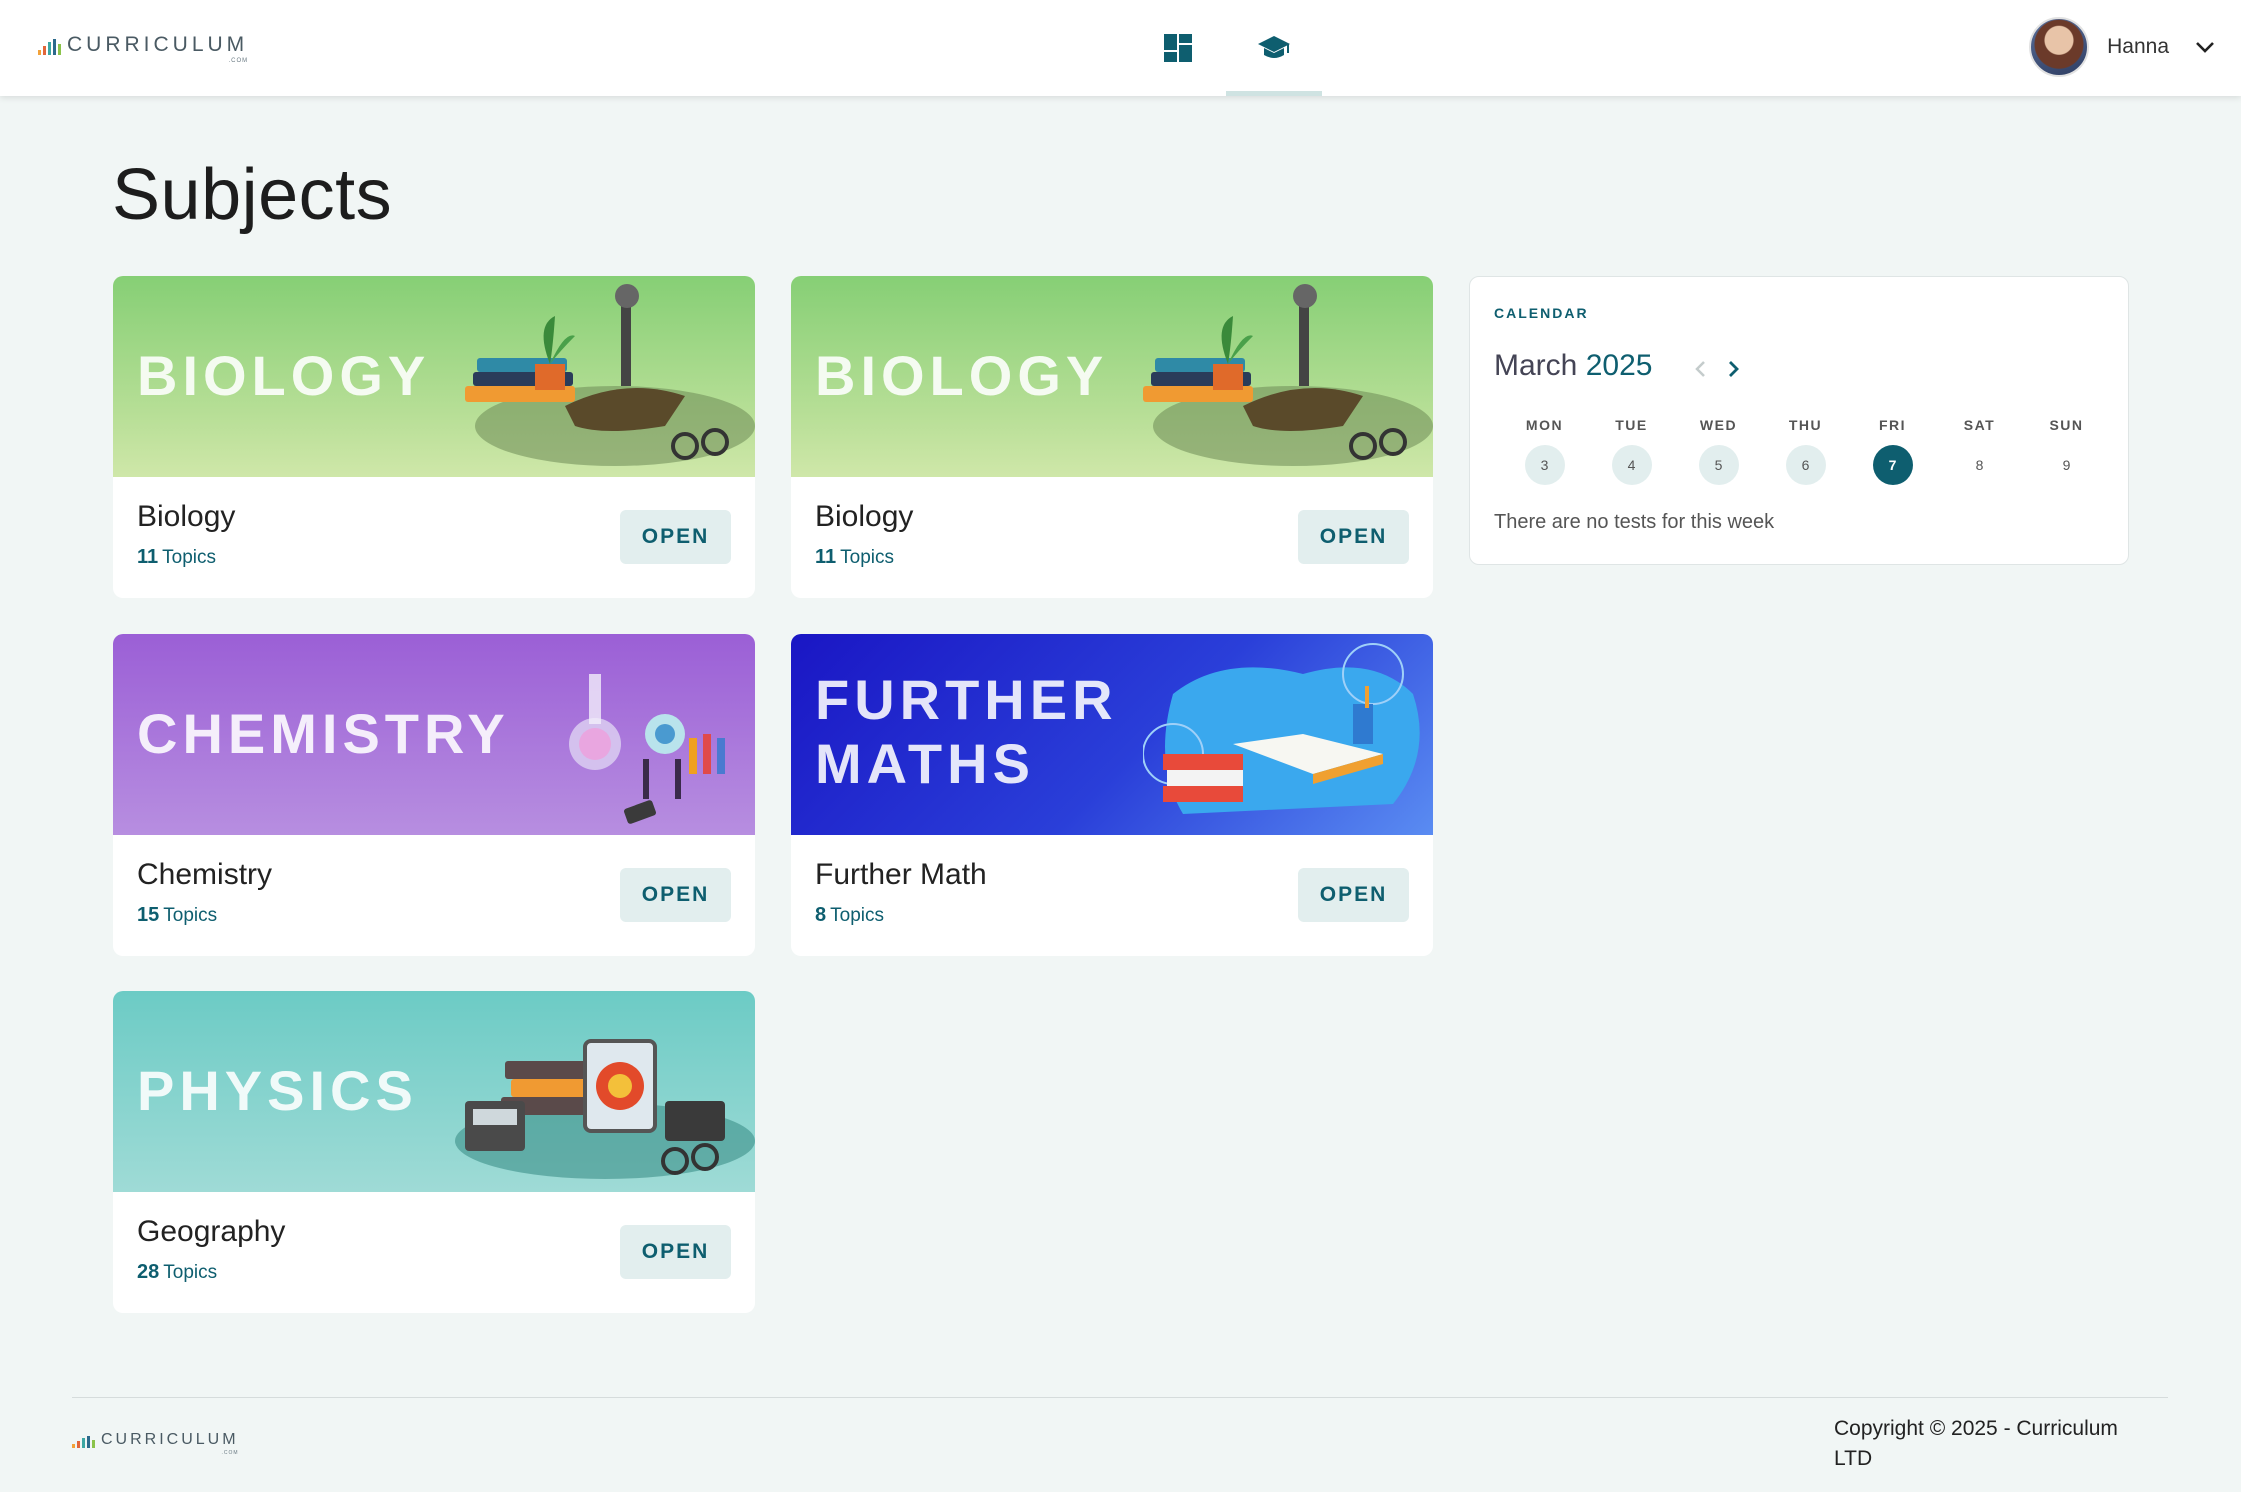  Describe the element at coordinates (1544, 425) in the screenshot. I see `day-name: MON` at that location.